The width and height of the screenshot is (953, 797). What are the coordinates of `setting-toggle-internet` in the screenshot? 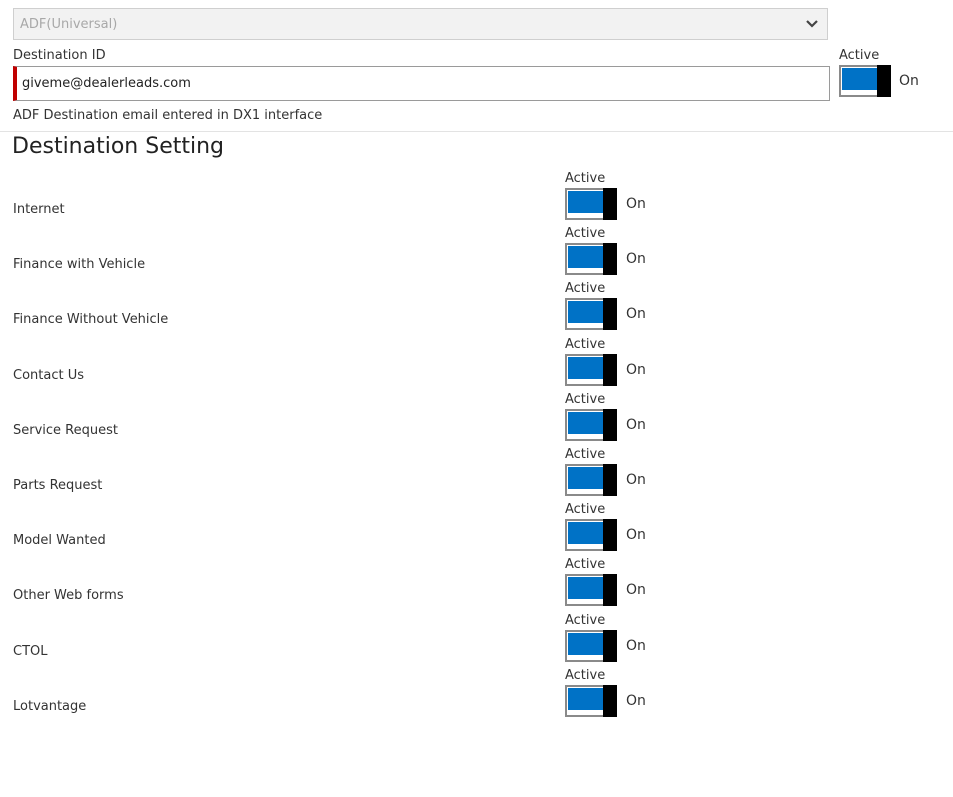 It's located at (591, 204).